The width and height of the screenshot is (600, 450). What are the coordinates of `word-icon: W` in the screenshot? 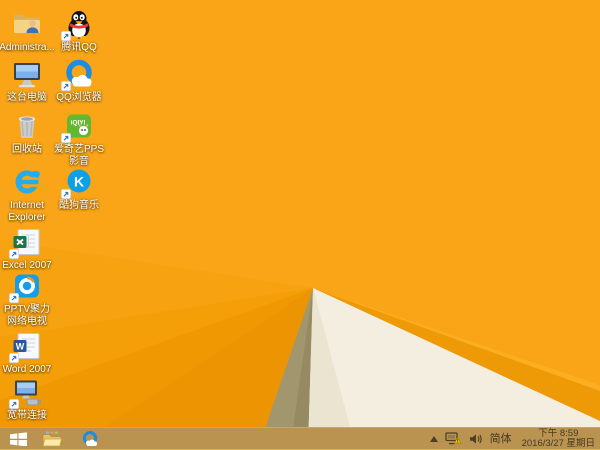 It's located at (26, 346).